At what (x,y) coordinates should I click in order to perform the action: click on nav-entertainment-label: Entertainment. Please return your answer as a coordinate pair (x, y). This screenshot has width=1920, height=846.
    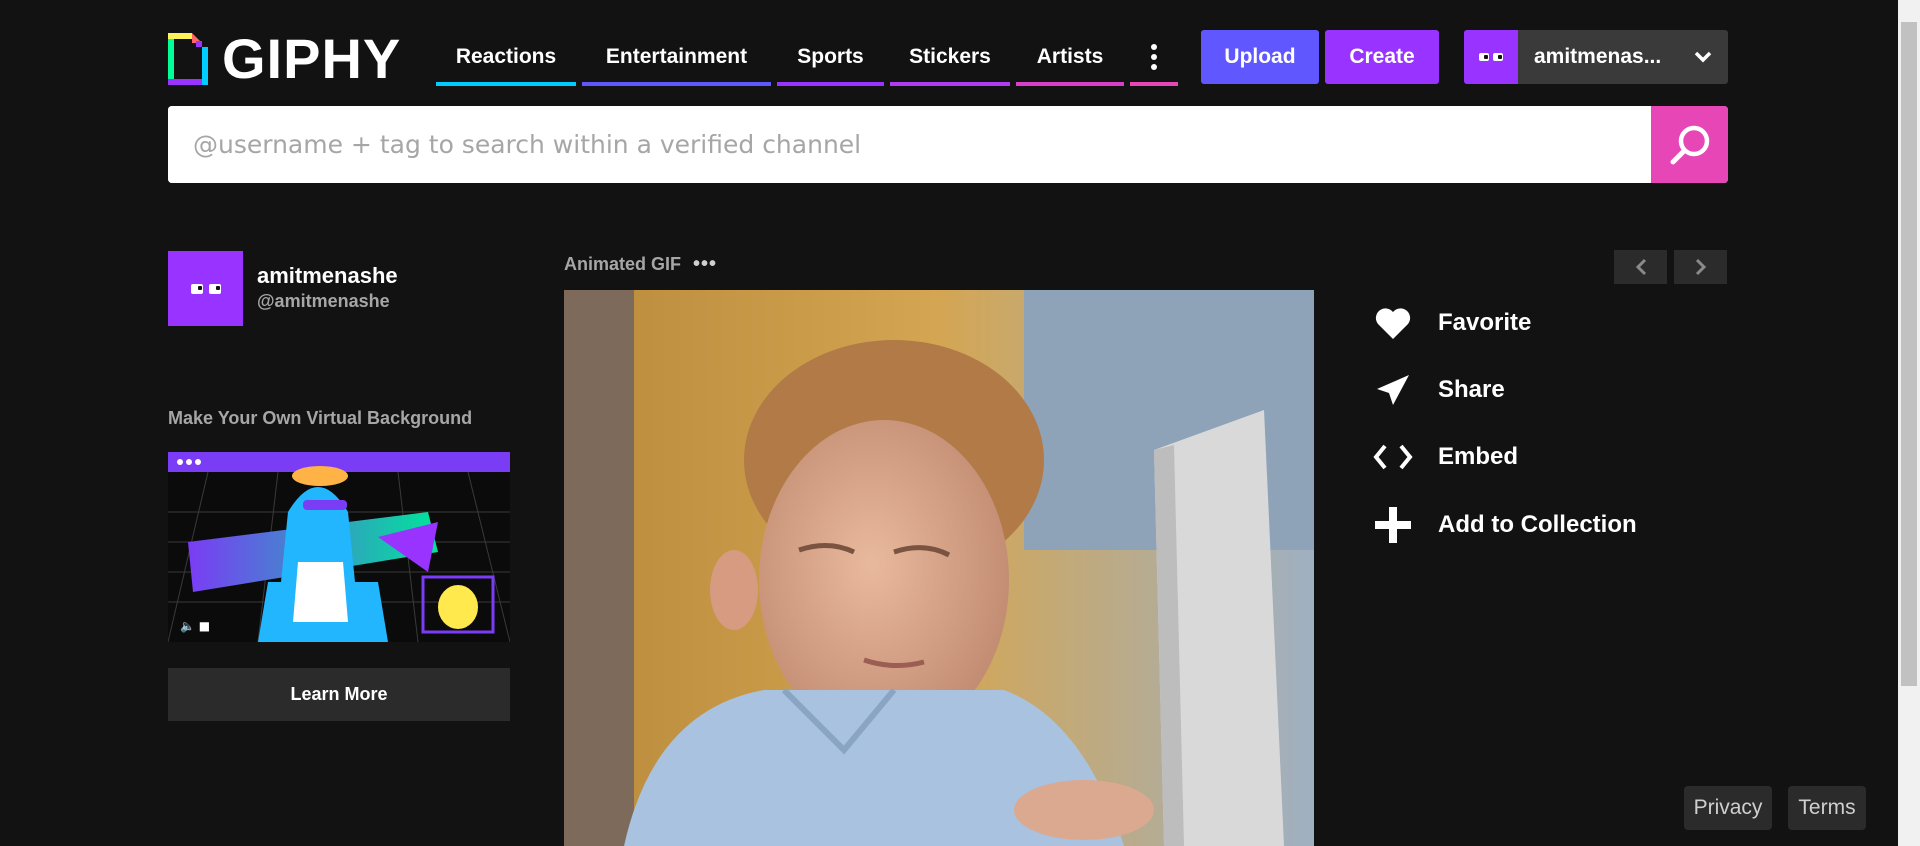
    Looking at the image, I should click on (676, 56).